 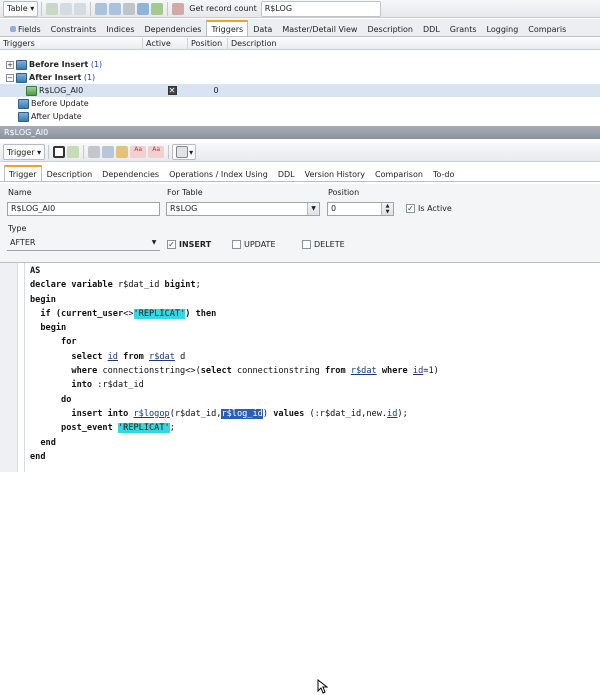 What do you see at coordinates (24, 367) in the screenshot?
I see `fold-guide` at bounding box center [24, 367].